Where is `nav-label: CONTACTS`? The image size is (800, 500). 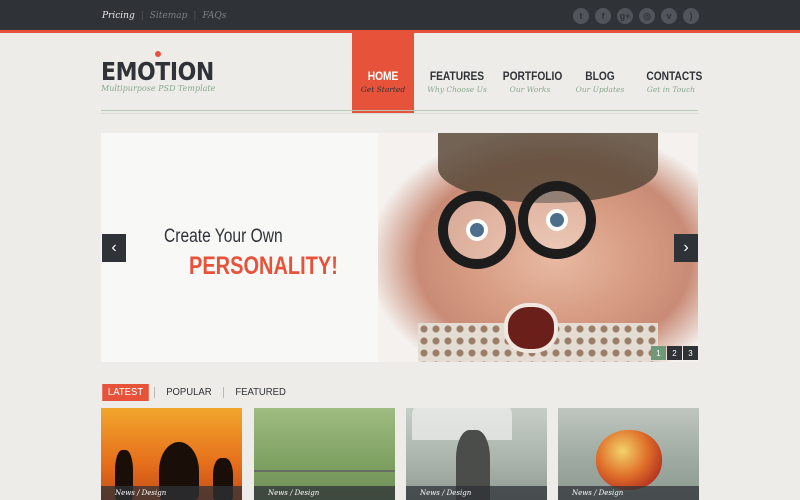
nav-label: CONTACTS is located at coordinates (674, 76).